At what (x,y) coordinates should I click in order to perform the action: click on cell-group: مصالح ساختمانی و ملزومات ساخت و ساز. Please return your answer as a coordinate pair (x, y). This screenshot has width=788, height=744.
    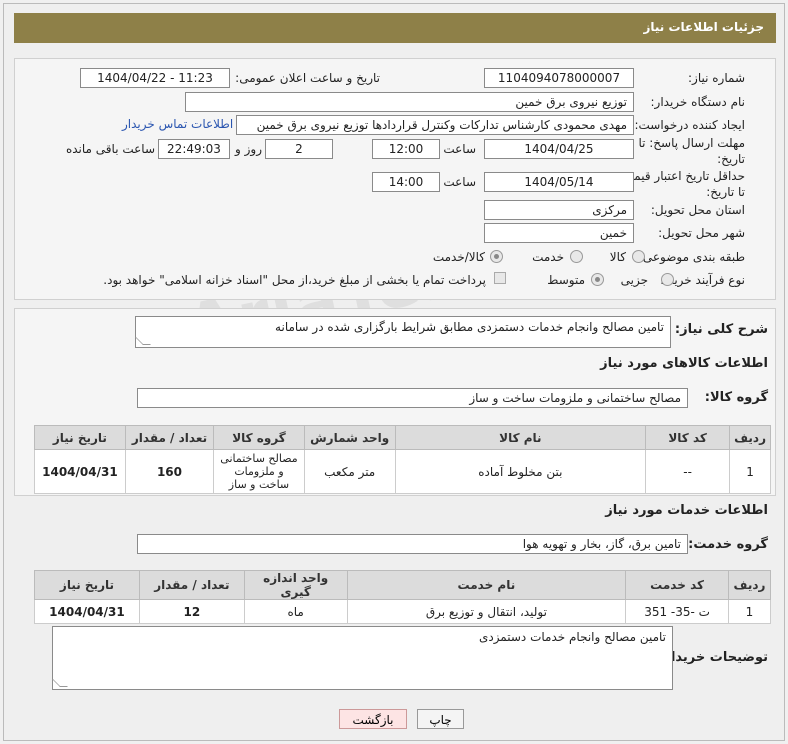
    Looking at the image, I should click on (259, 471).